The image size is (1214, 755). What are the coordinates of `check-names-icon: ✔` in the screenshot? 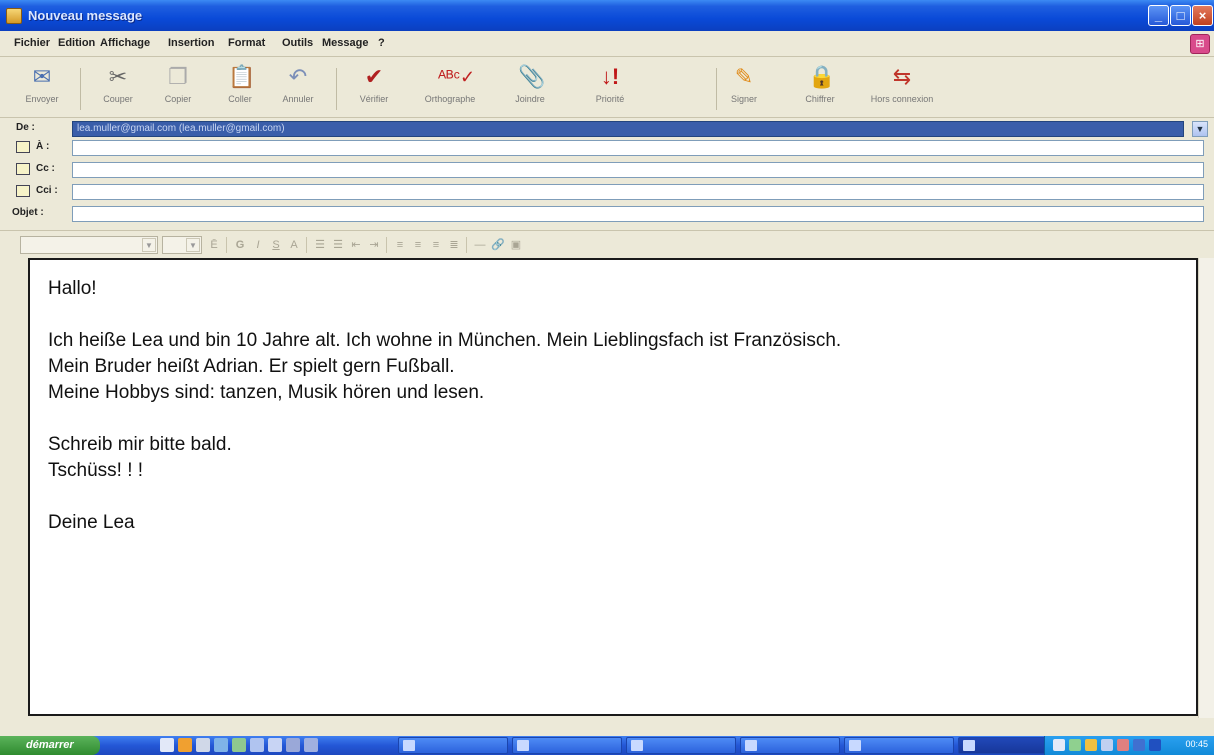 It's located at (374, 76).